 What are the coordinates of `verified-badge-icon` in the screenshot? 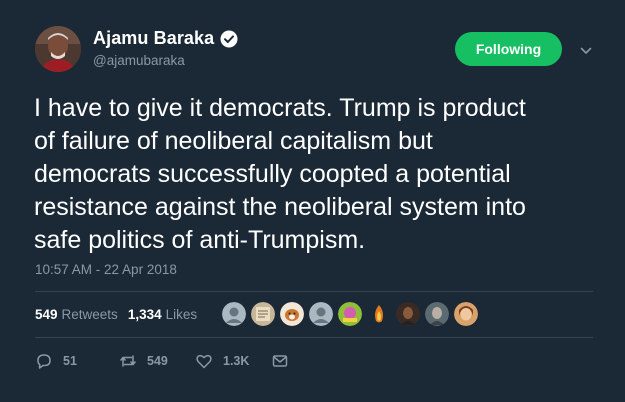 It's located at (229, 39).